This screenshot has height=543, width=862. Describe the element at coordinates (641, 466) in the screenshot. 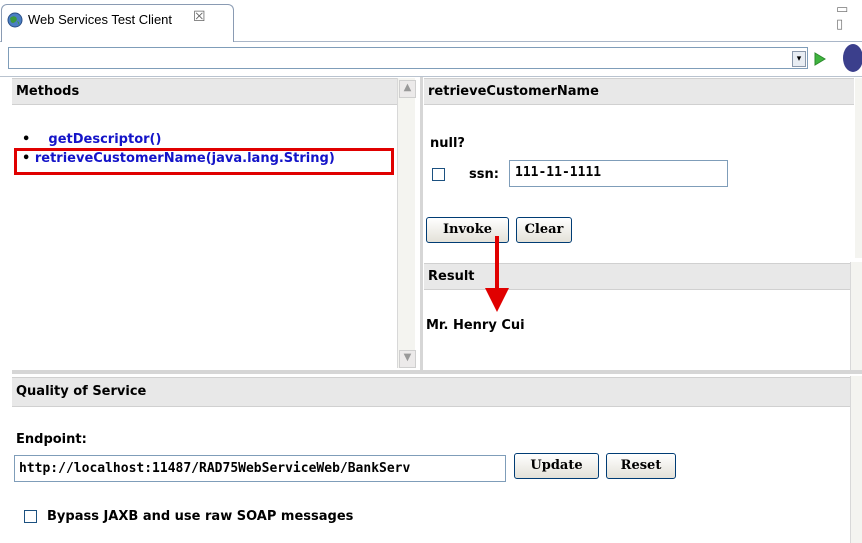

I see `reset-button: Reset` at that location.